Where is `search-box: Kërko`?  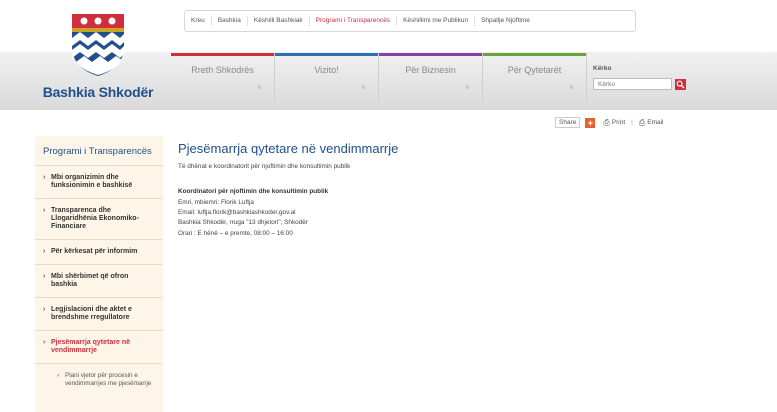
search-box: Kërko is located at coordinates (641, 77).